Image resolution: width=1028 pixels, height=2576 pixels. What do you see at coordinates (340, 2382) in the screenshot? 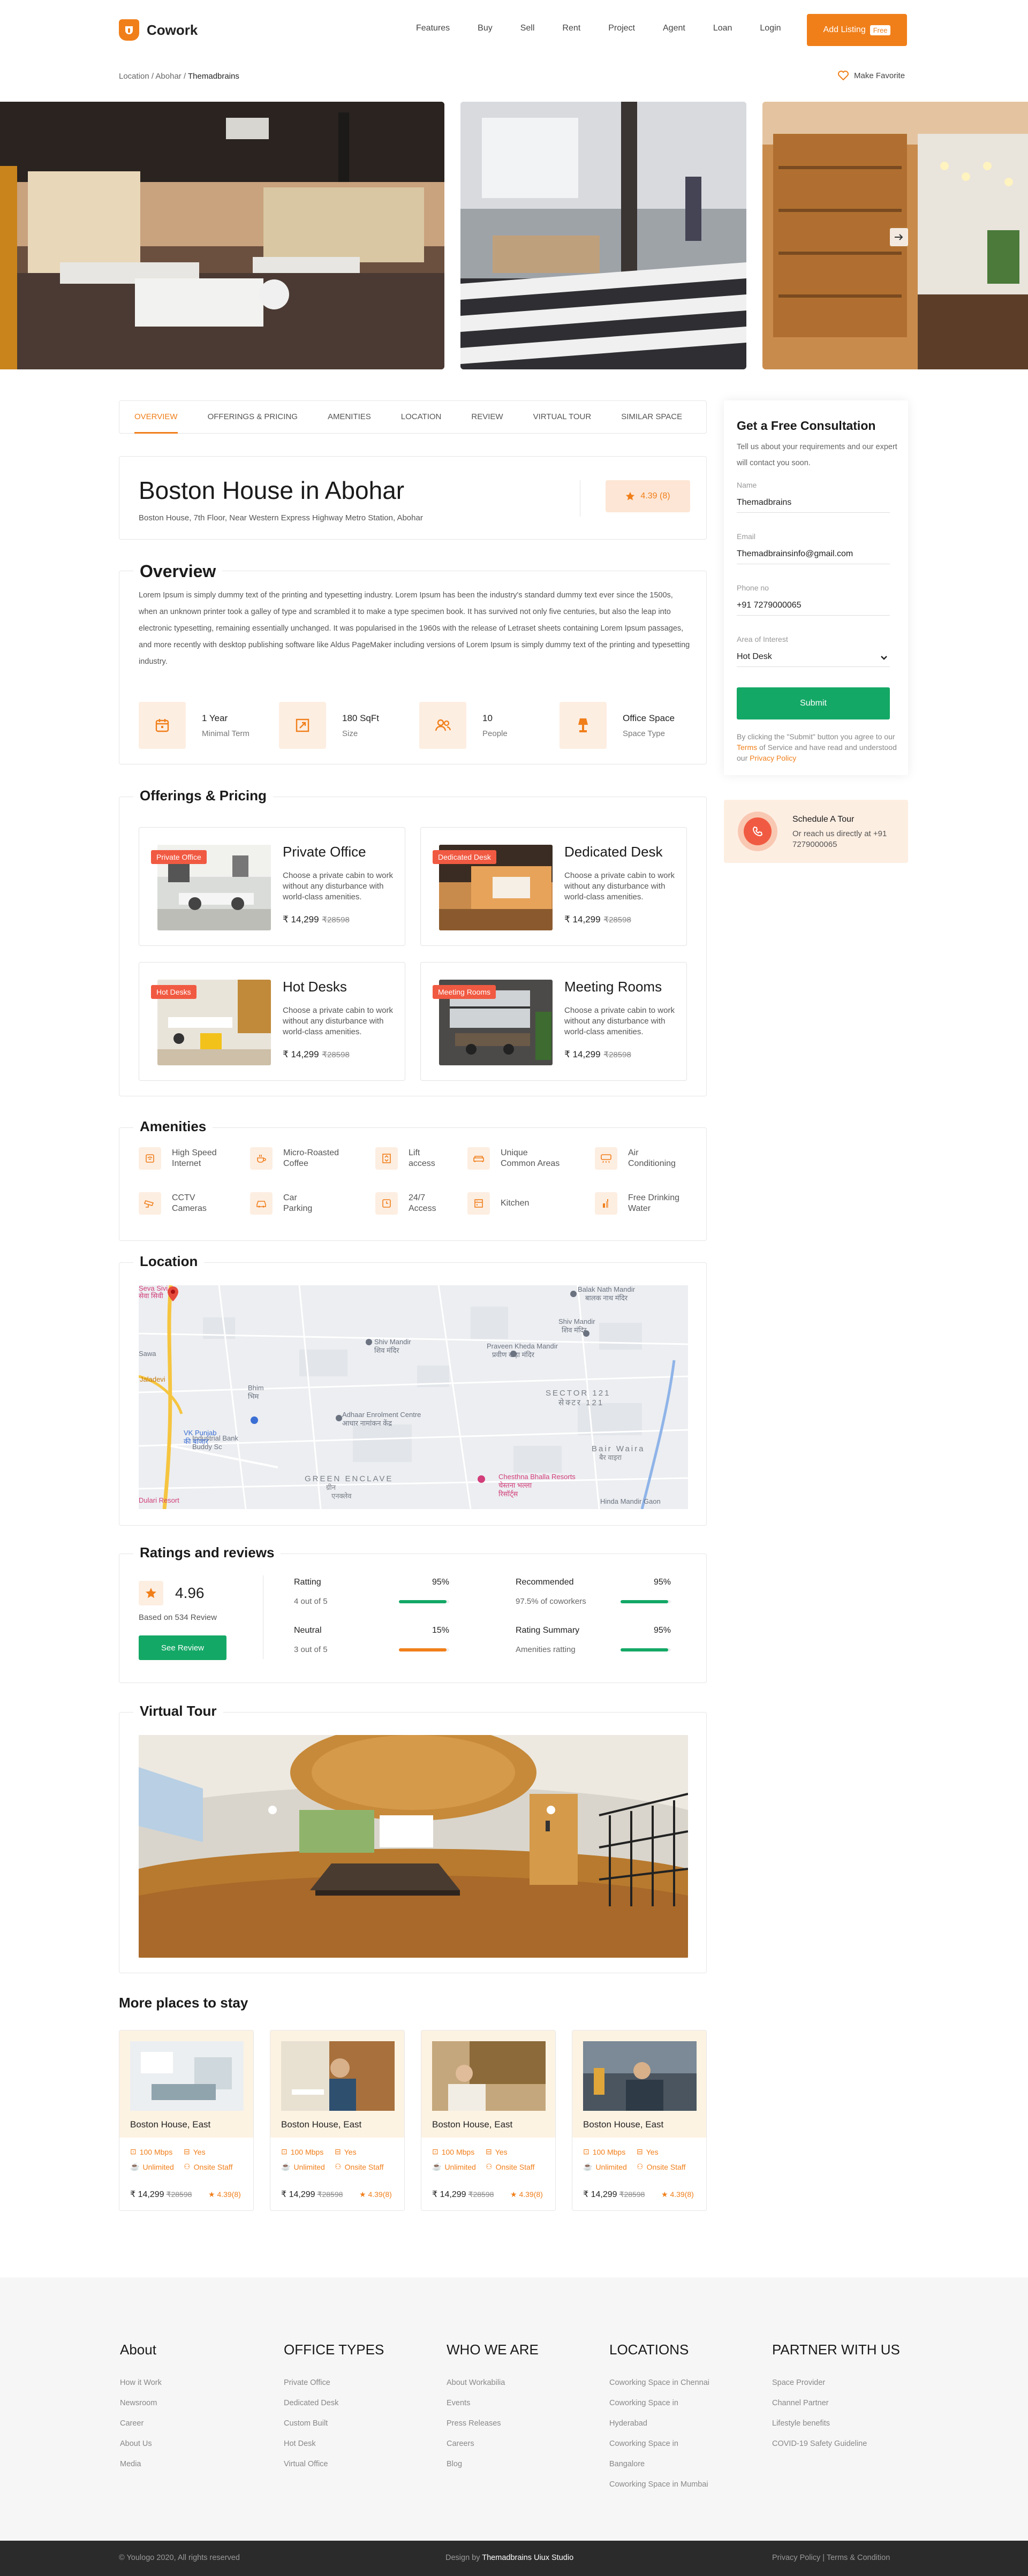
I see `footer-link: Private Office` at bounding box center [340, 2382].